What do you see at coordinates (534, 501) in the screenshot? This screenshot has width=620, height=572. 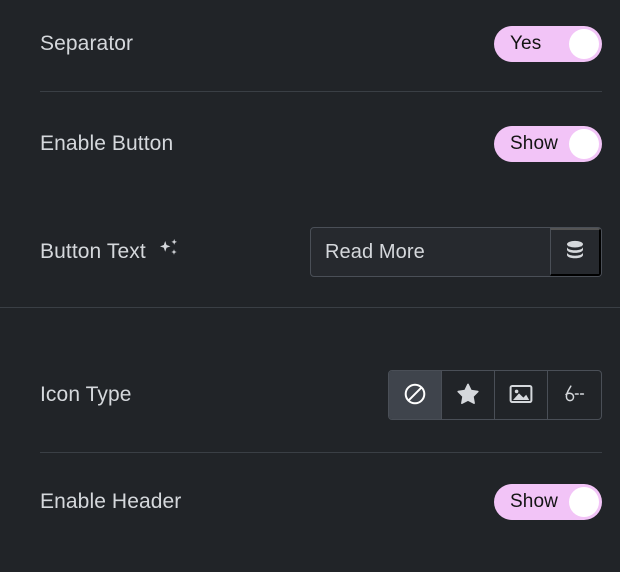 I see `enable-header-toggle-value: Show` at bounding box center [534, 501].